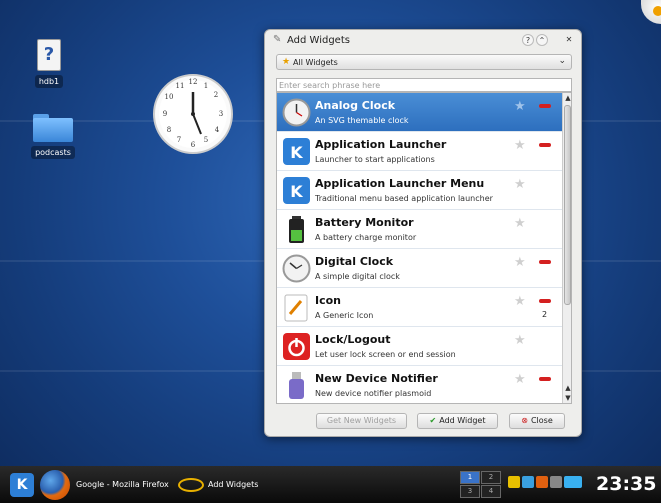  I want to click on plasma-toolbox-icon, so click(657, 11).